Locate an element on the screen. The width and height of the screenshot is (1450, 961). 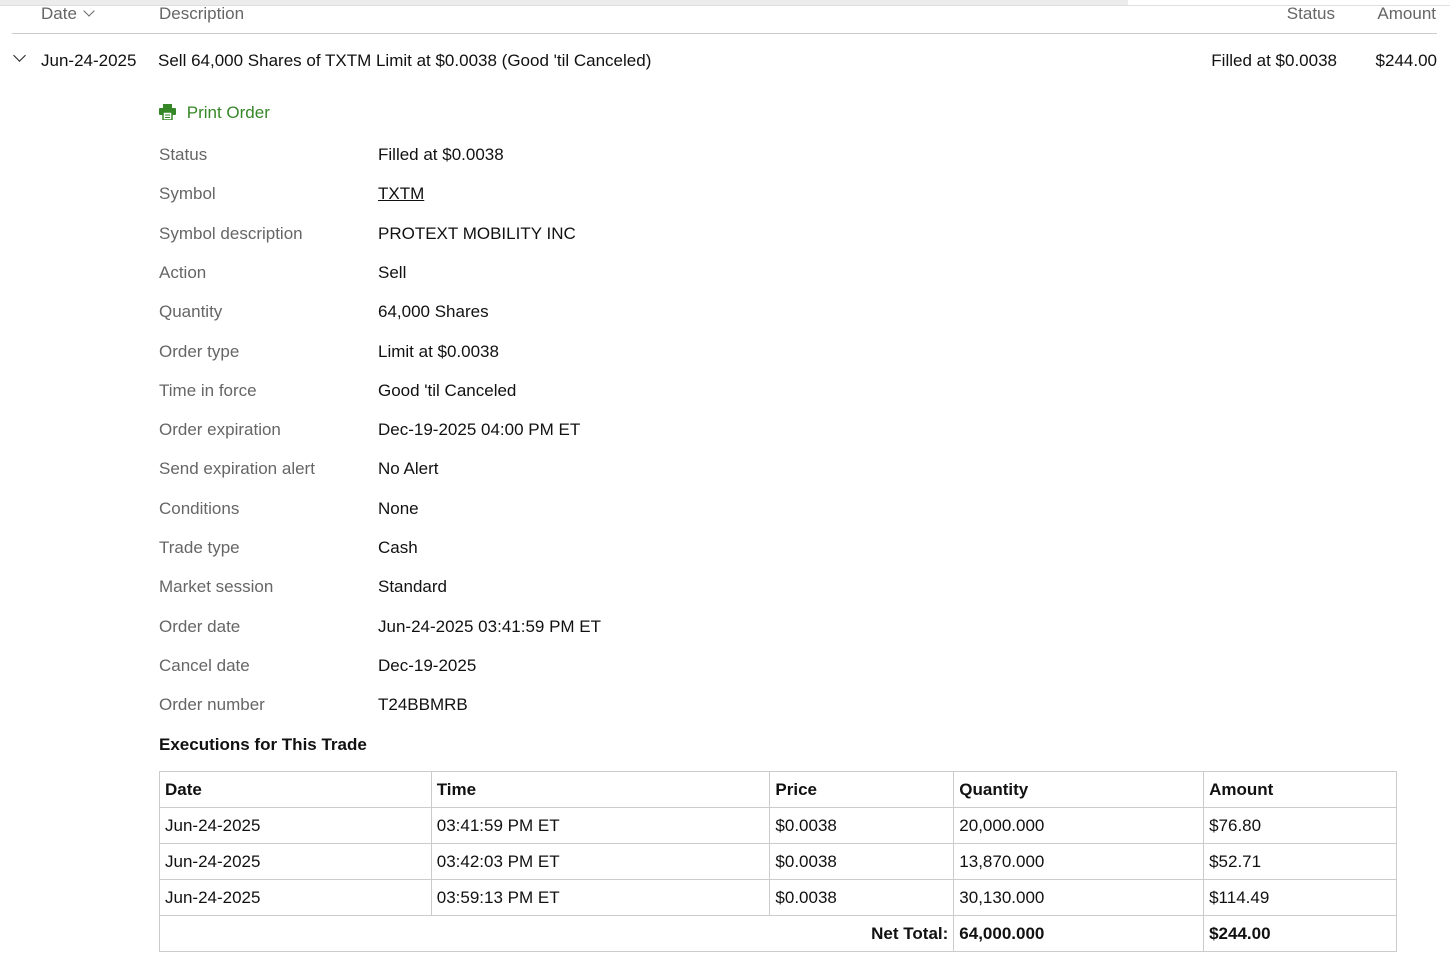
detail-value: PROTEXT MOBILITY INC is located at coordinates (477, 233).